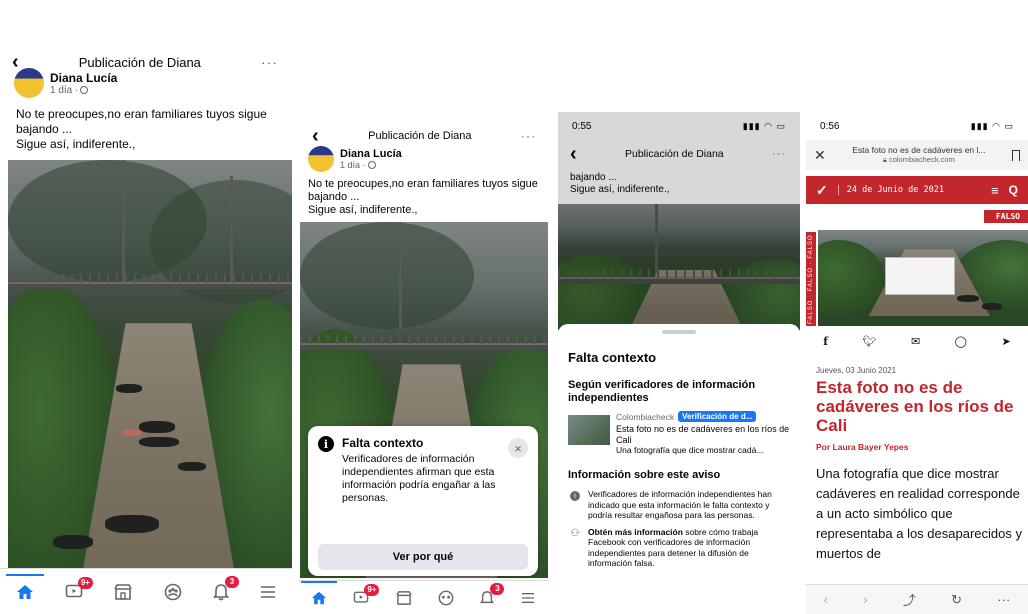  I want to click on back-arrow-icon: ‹, so click(826, 599).